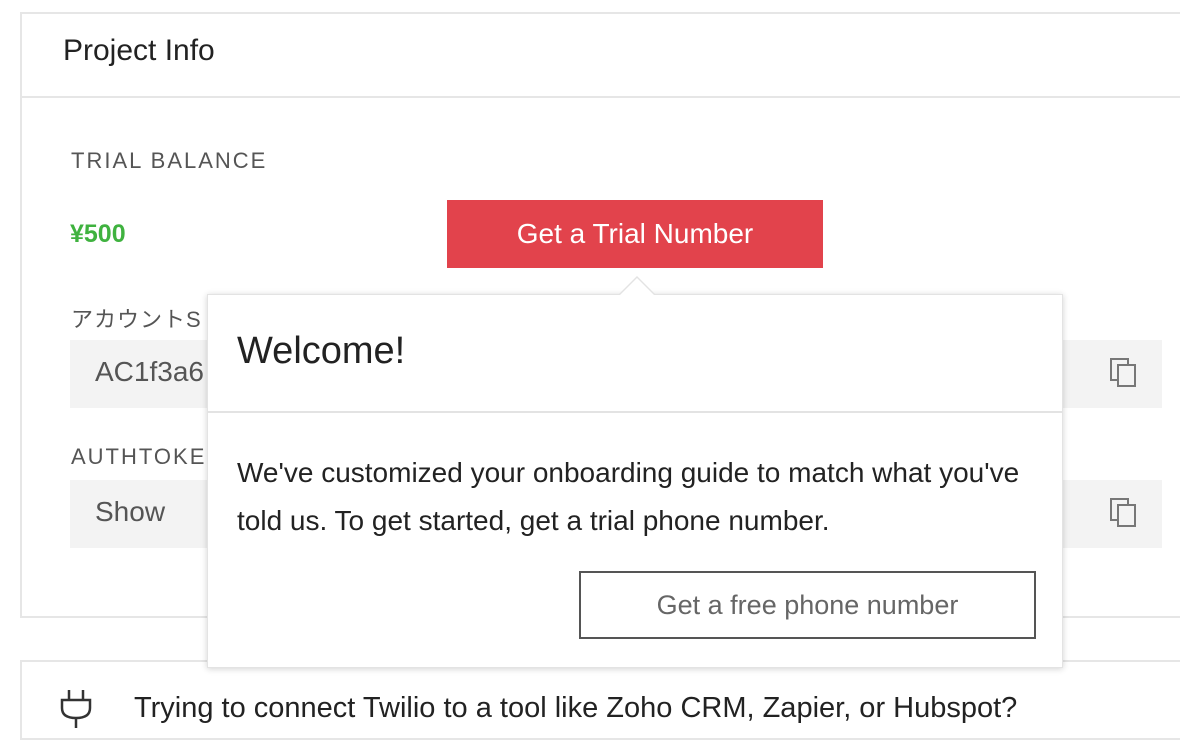 The width and height of the screenshot is (1180, 740). What do you see at coordinates (169, 160) in the screenshot?
I see `trial-balance-label: TRIAL BALANCE` at bounding box center [169, 160].